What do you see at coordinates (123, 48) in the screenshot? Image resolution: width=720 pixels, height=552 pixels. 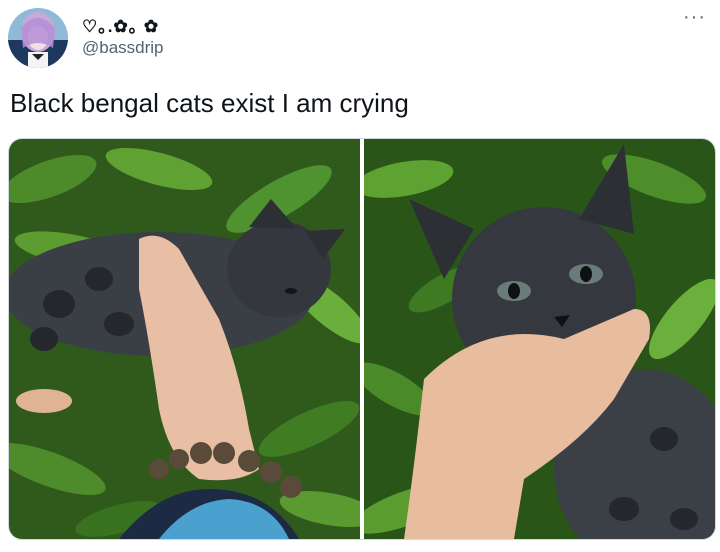 I see `user-handle: @bassdrip` at bounding box center [123, 48].